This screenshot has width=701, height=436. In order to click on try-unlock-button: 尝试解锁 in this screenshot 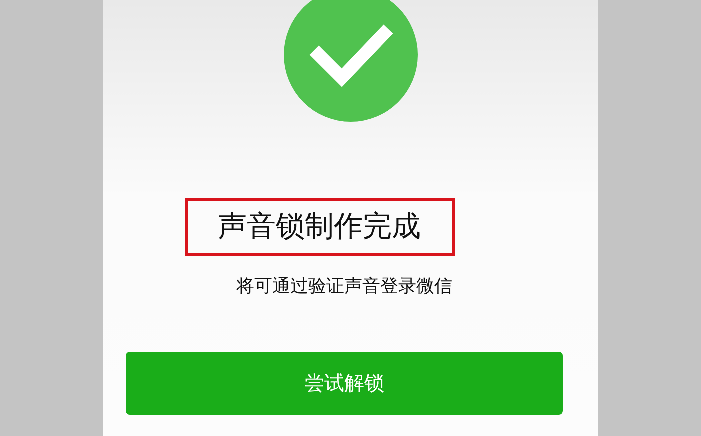, I will do `click(344, 383)`.